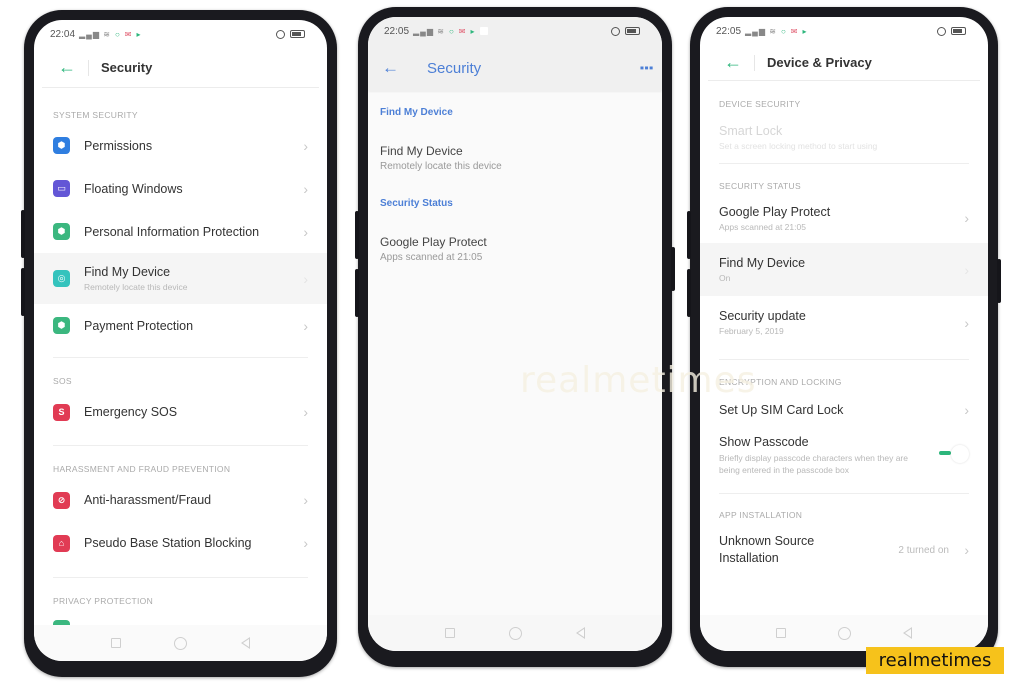  Describe the element at coordinates (844, 322) in the screenshot. I see `list-item-security-update: Security update February 5, 2019 ›` at that location.